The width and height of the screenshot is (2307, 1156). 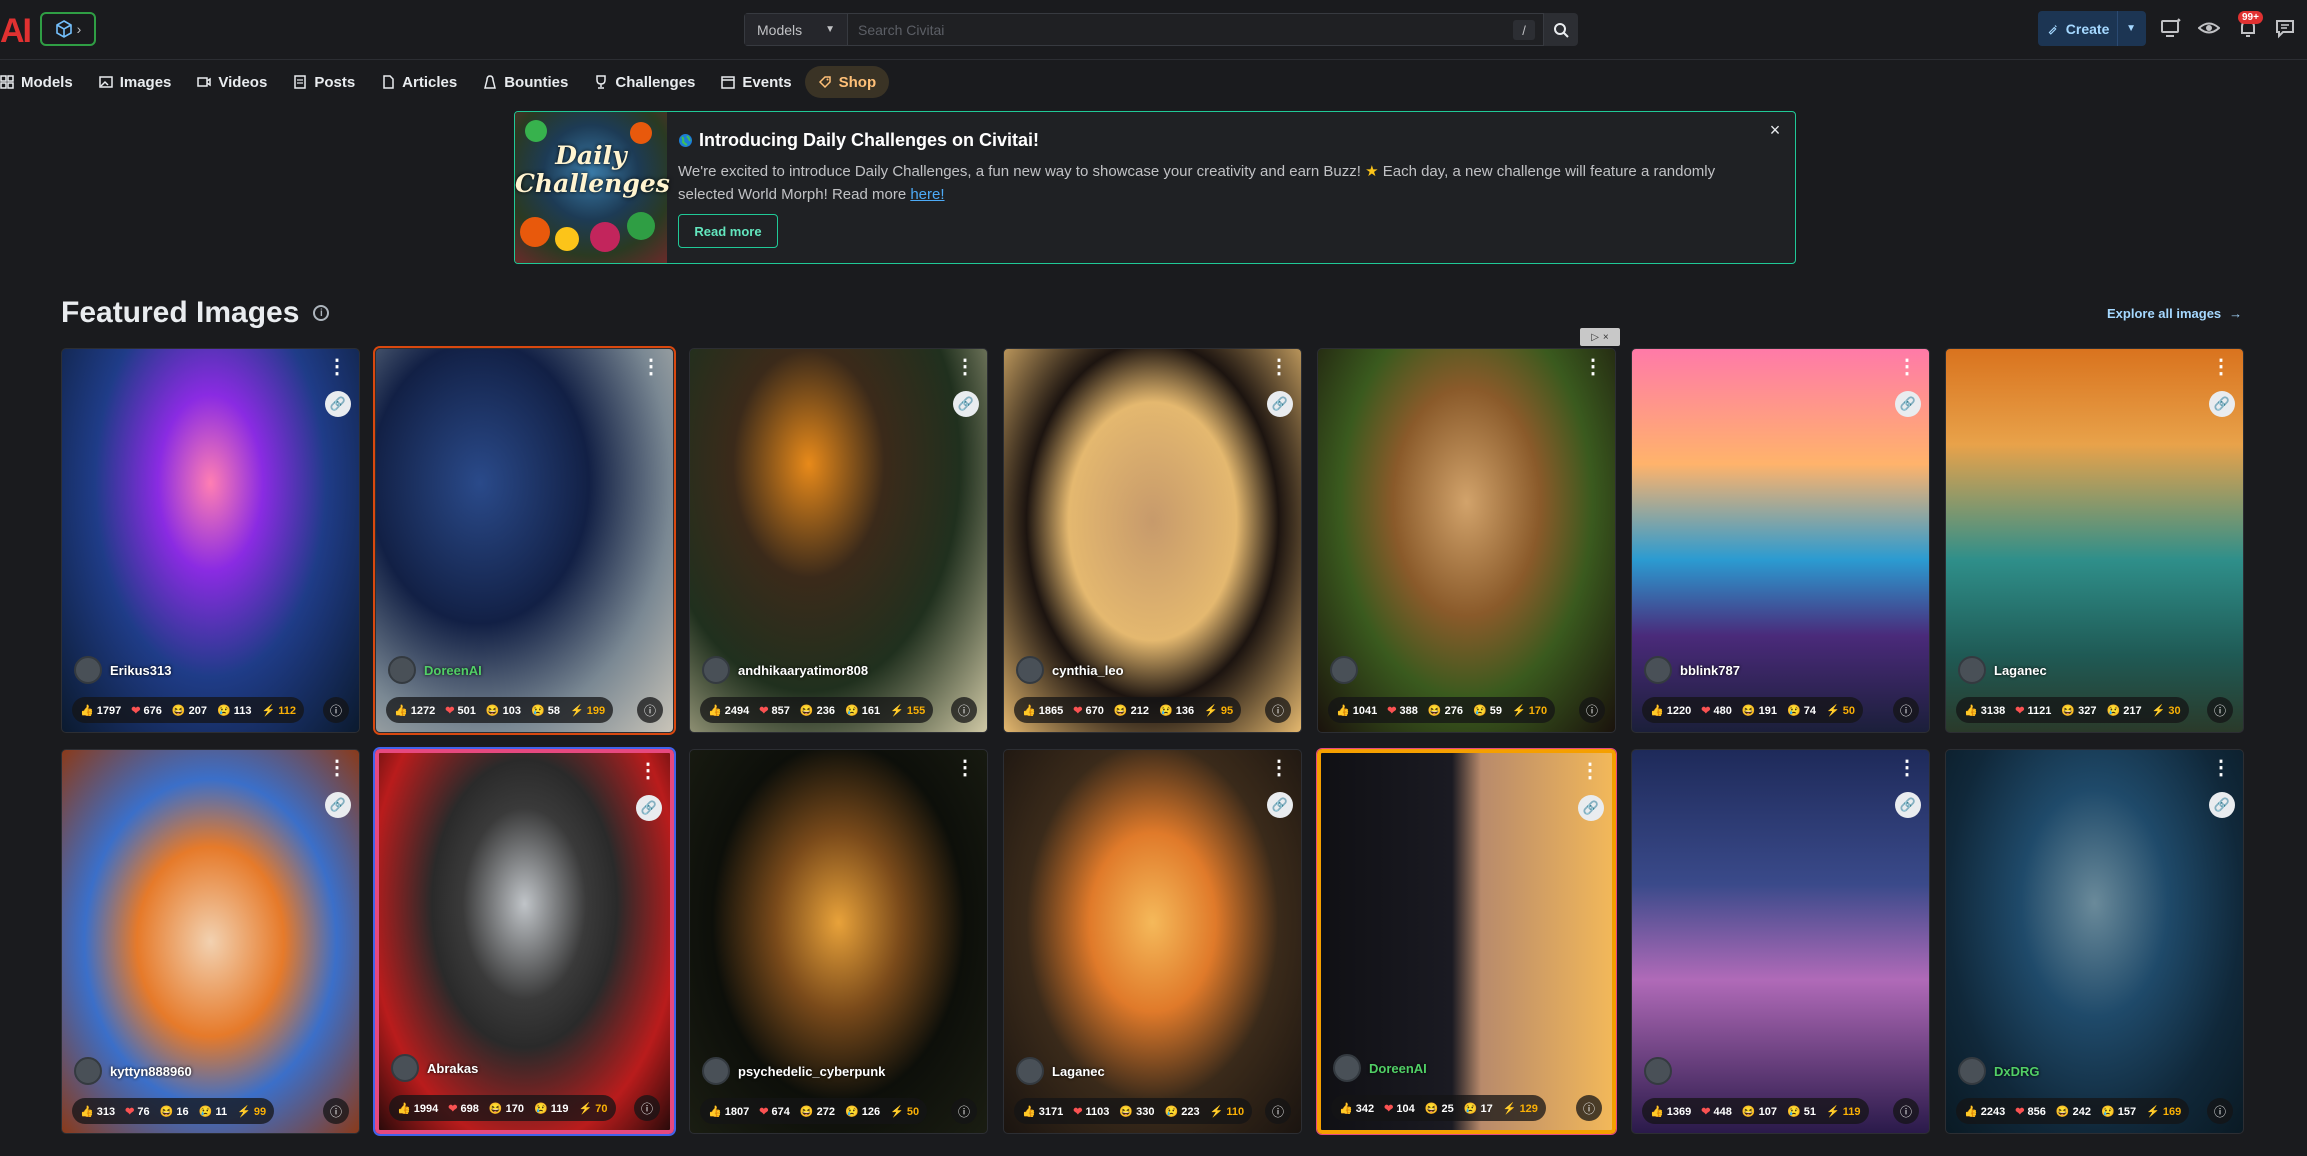 What do you see at coordinates (146, 710) in the screenshot?
I see `reaction-heart: ❤ 676` at bounding box center [146, 710].